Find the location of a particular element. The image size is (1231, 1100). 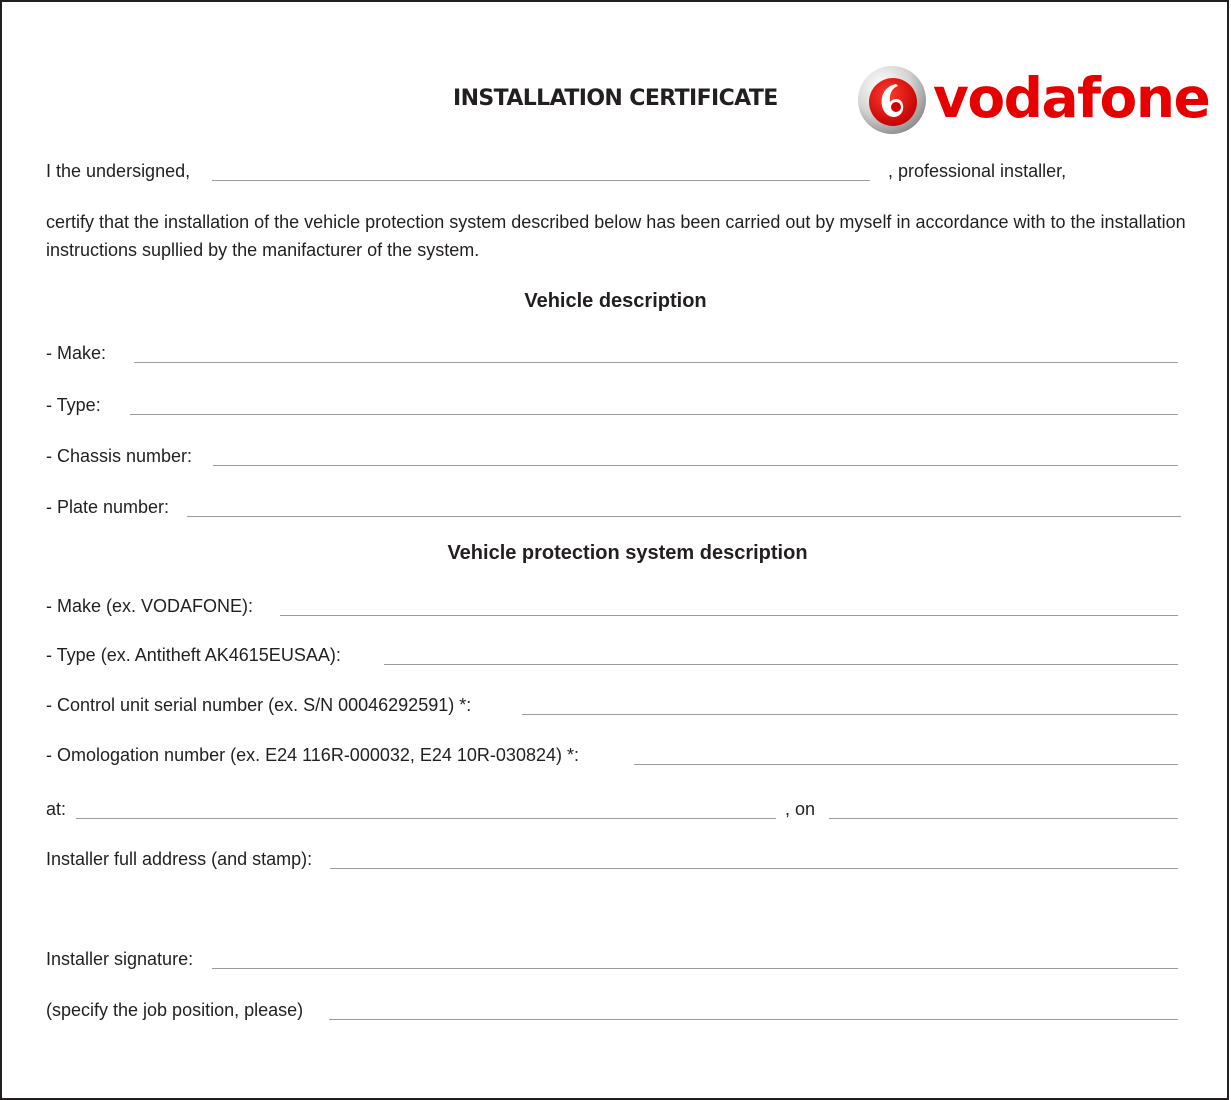

installer-address-field is located at coordinates (754, 868).